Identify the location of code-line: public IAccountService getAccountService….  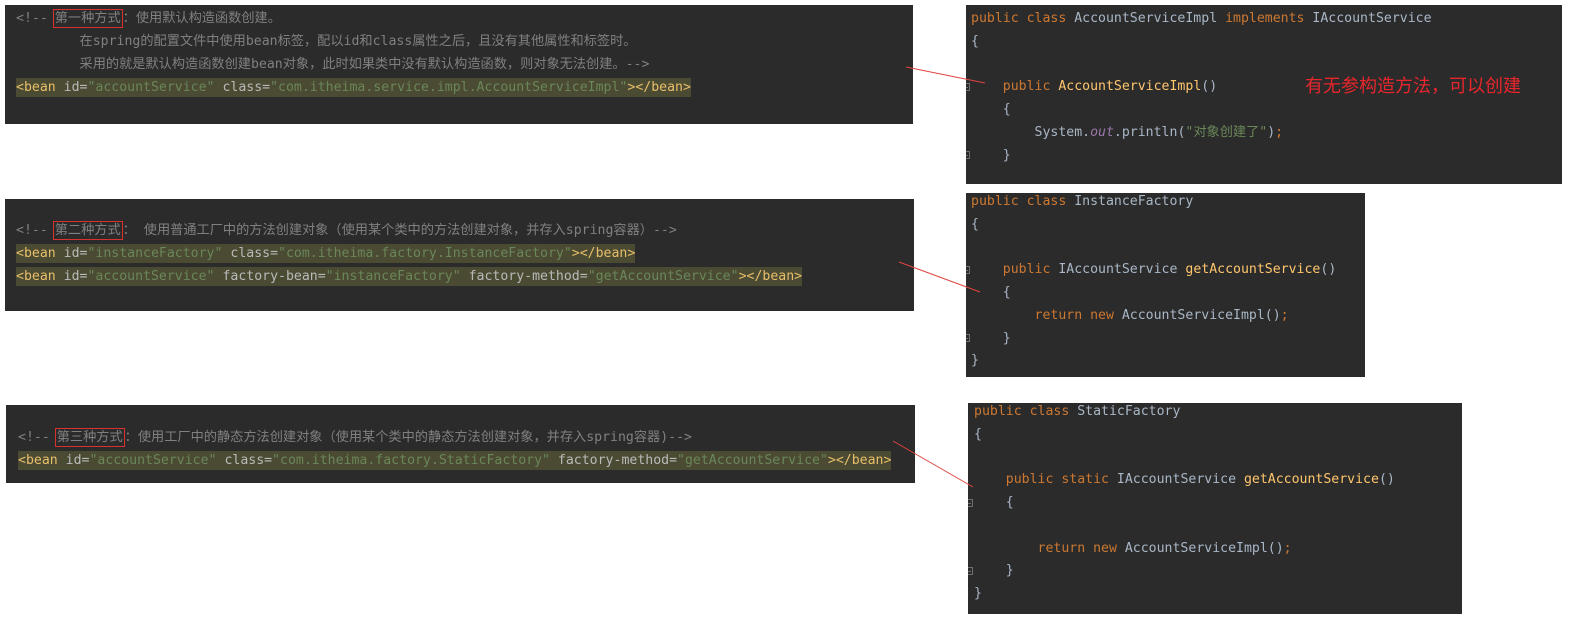
(1165, 269).